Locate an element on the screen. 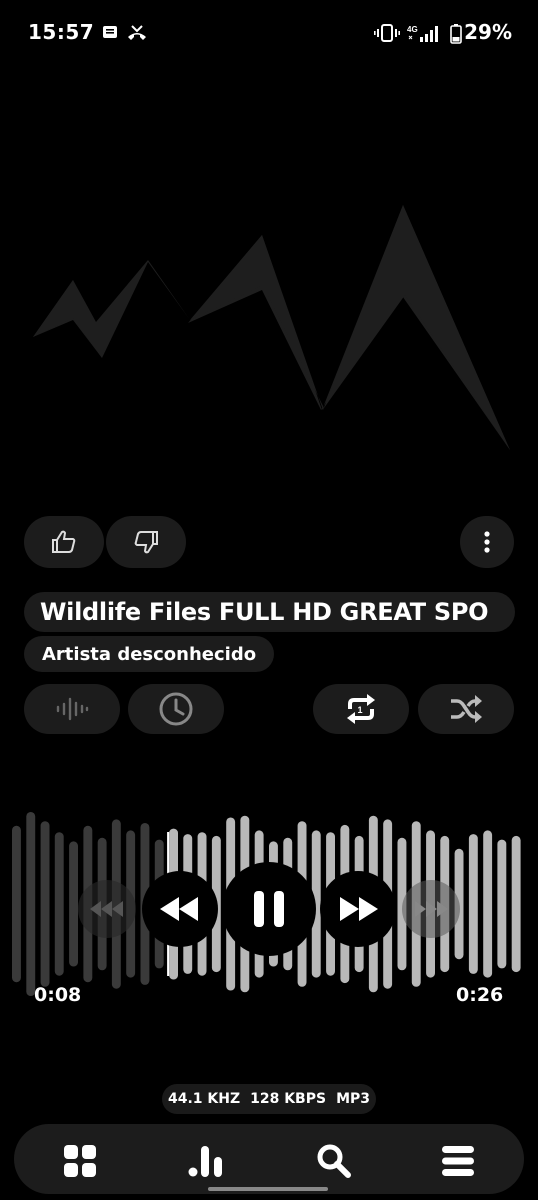 This screenshot has height=1200, width=538. audio-format: MP3 is located at coordinates (353, 1099).